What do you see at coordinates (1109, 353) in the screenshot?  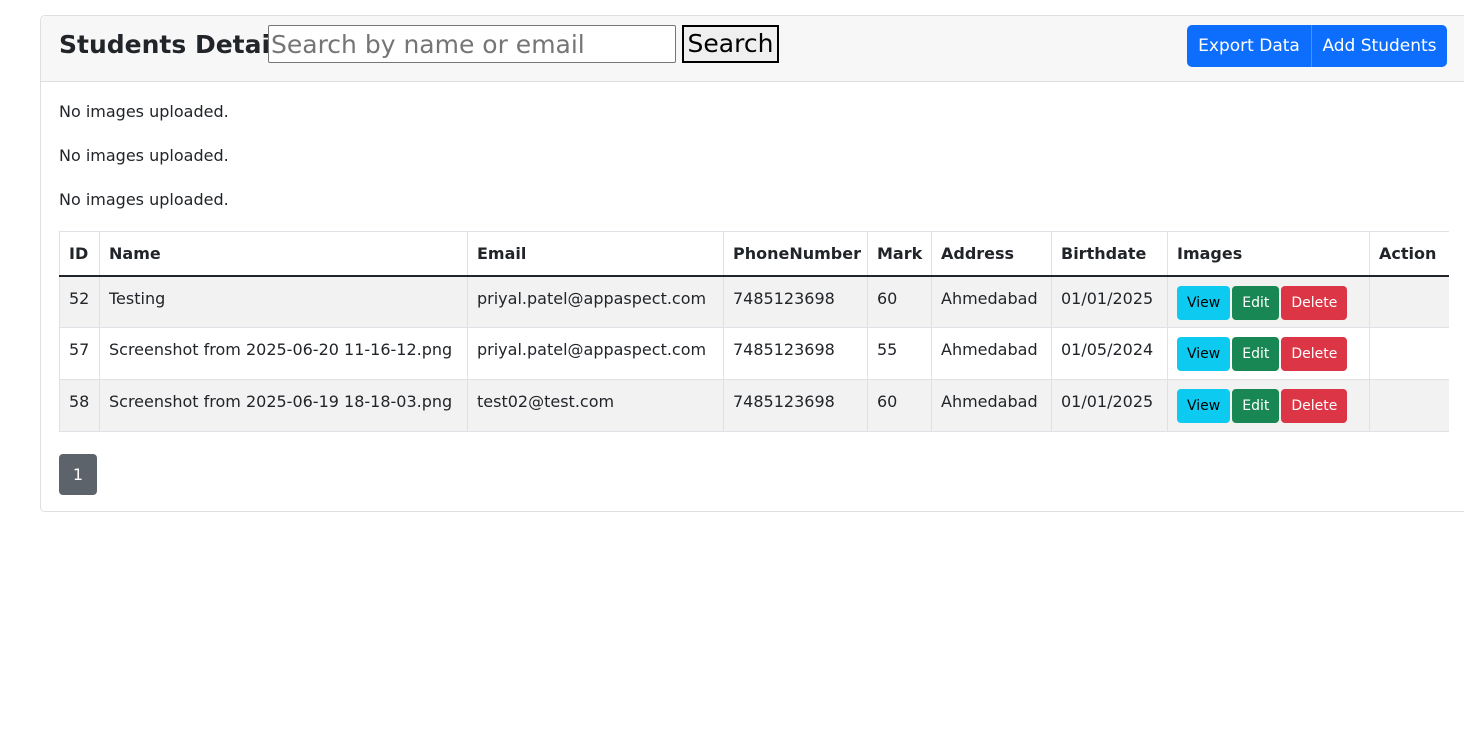 I see `cell-birthdate: 01/05/2024` at bounding box center [1109, 353].